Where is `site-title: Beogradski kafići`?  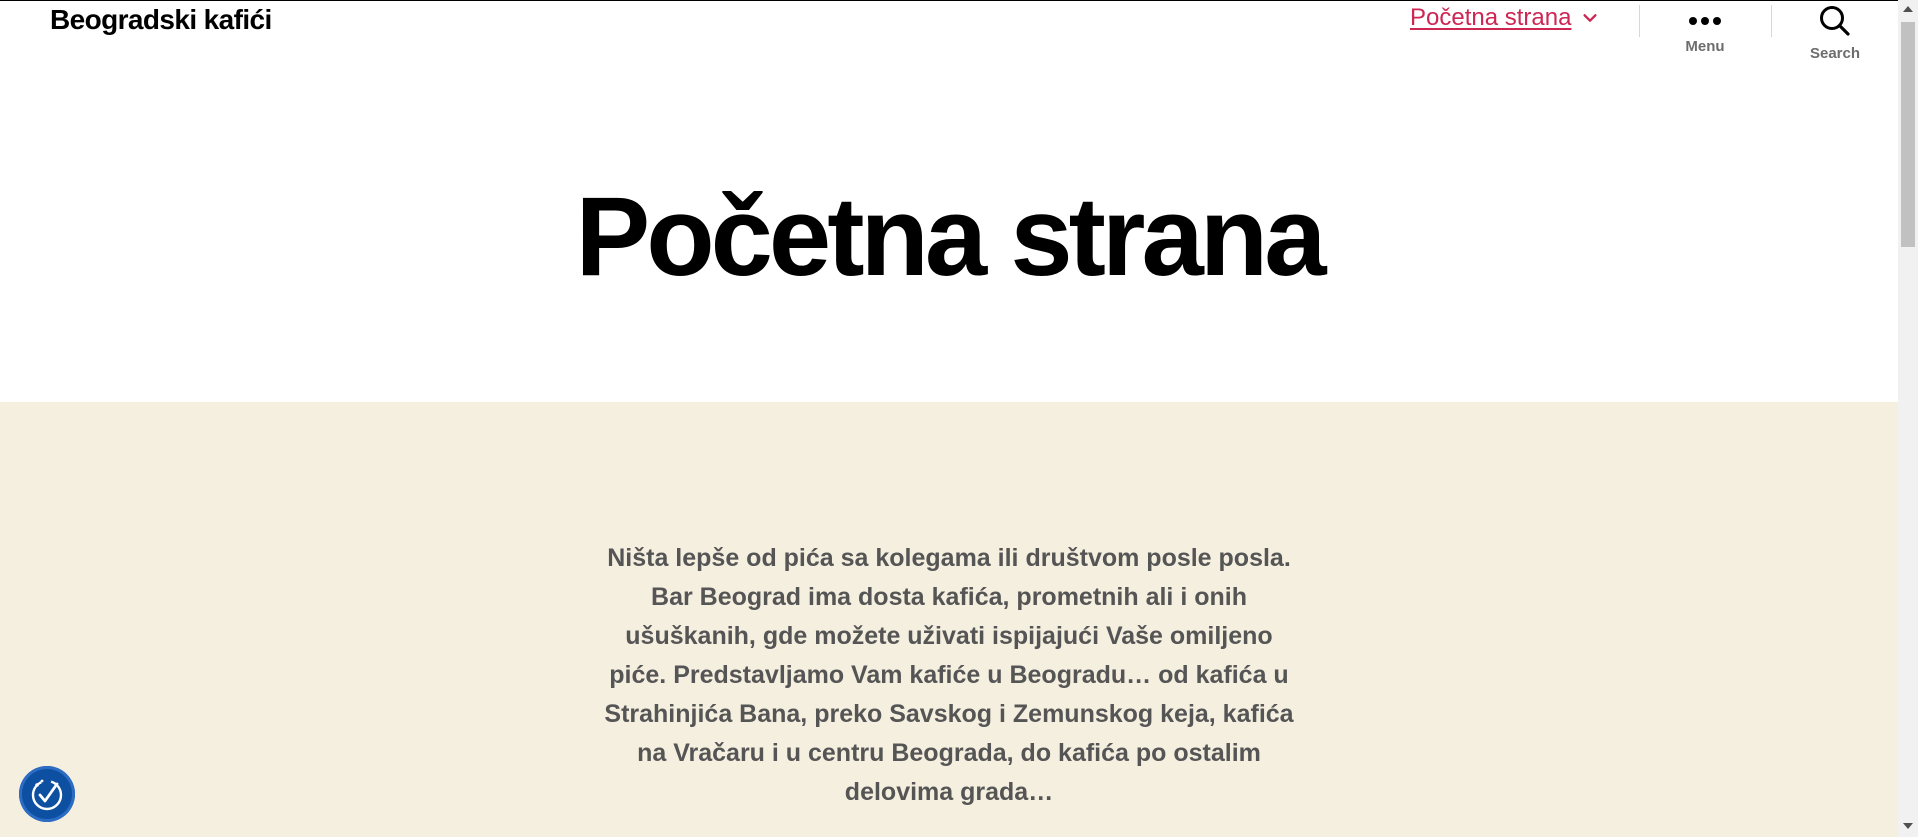
site-title: Beogradski kafići is located at coordinates (161, 20).